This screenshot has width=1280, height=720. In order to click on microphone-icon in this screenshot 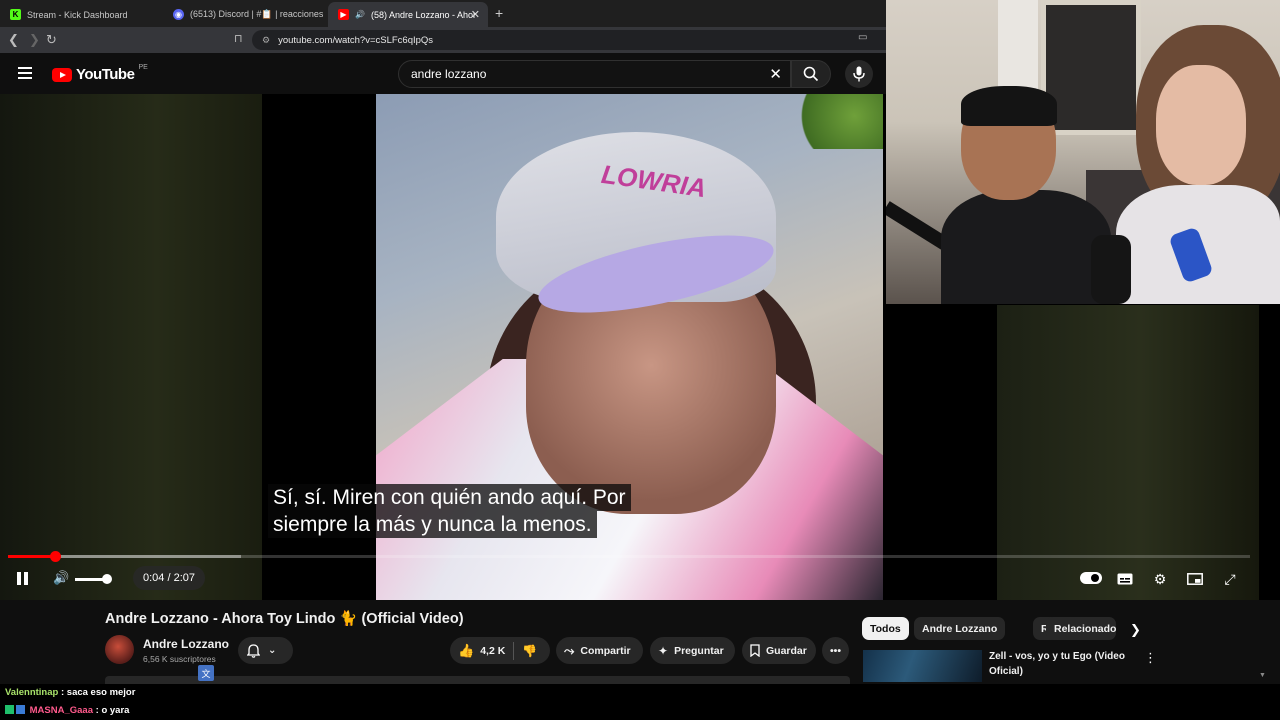, I will do `click(859, 74)`.